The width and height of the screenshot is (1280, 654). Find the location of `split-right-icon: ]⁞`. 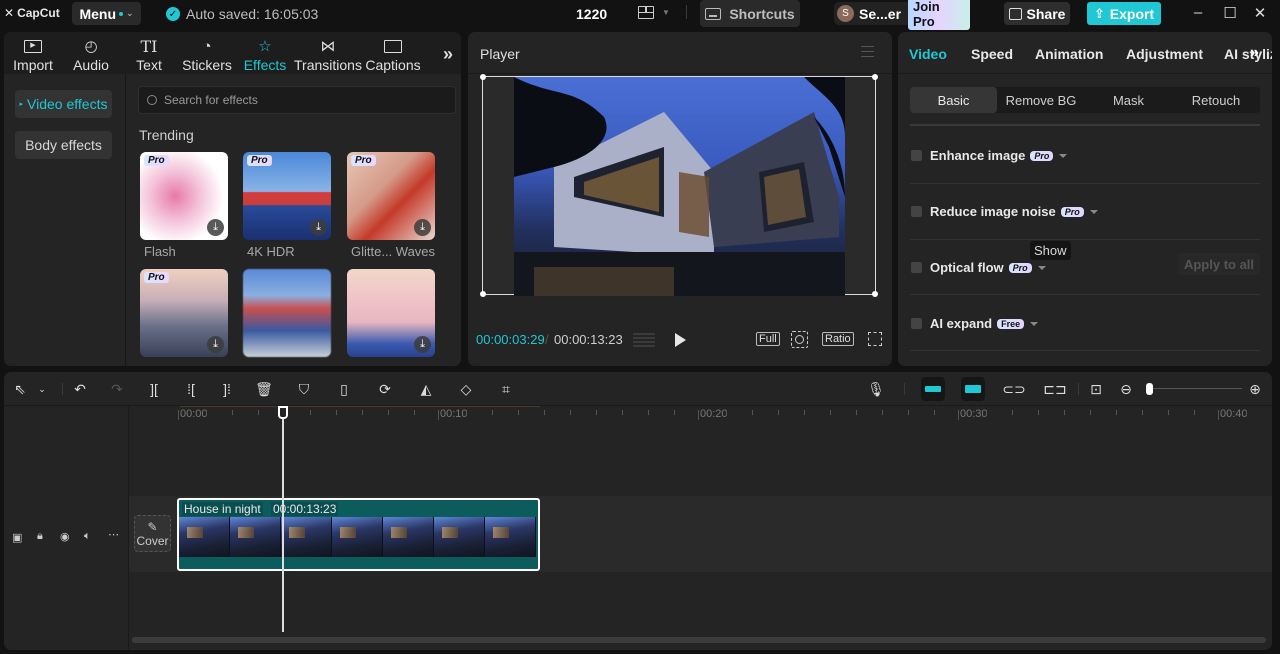

split-right-icon: ]⁞ is located at coordinates (227, 389).